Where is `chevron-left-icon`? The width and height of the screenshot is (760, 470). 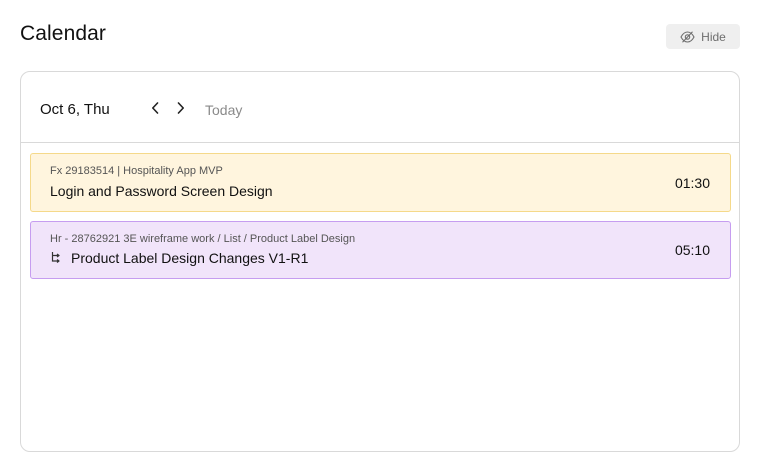
chevron-left-icon is located at coordinates (155, 110).